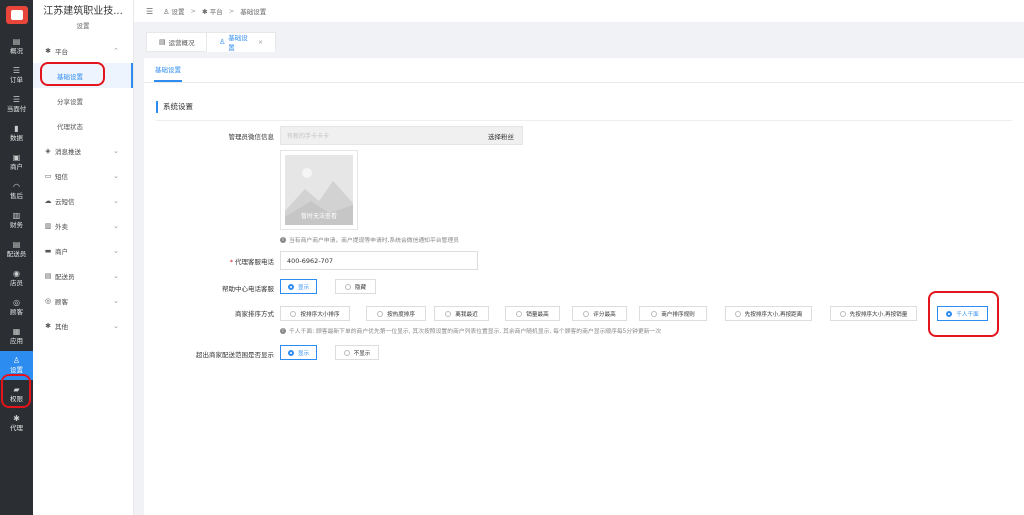  Describe the element at coordinates (16, 249) in the screenshot. I see `rail-item-7: ▤ 配送员` at that location.